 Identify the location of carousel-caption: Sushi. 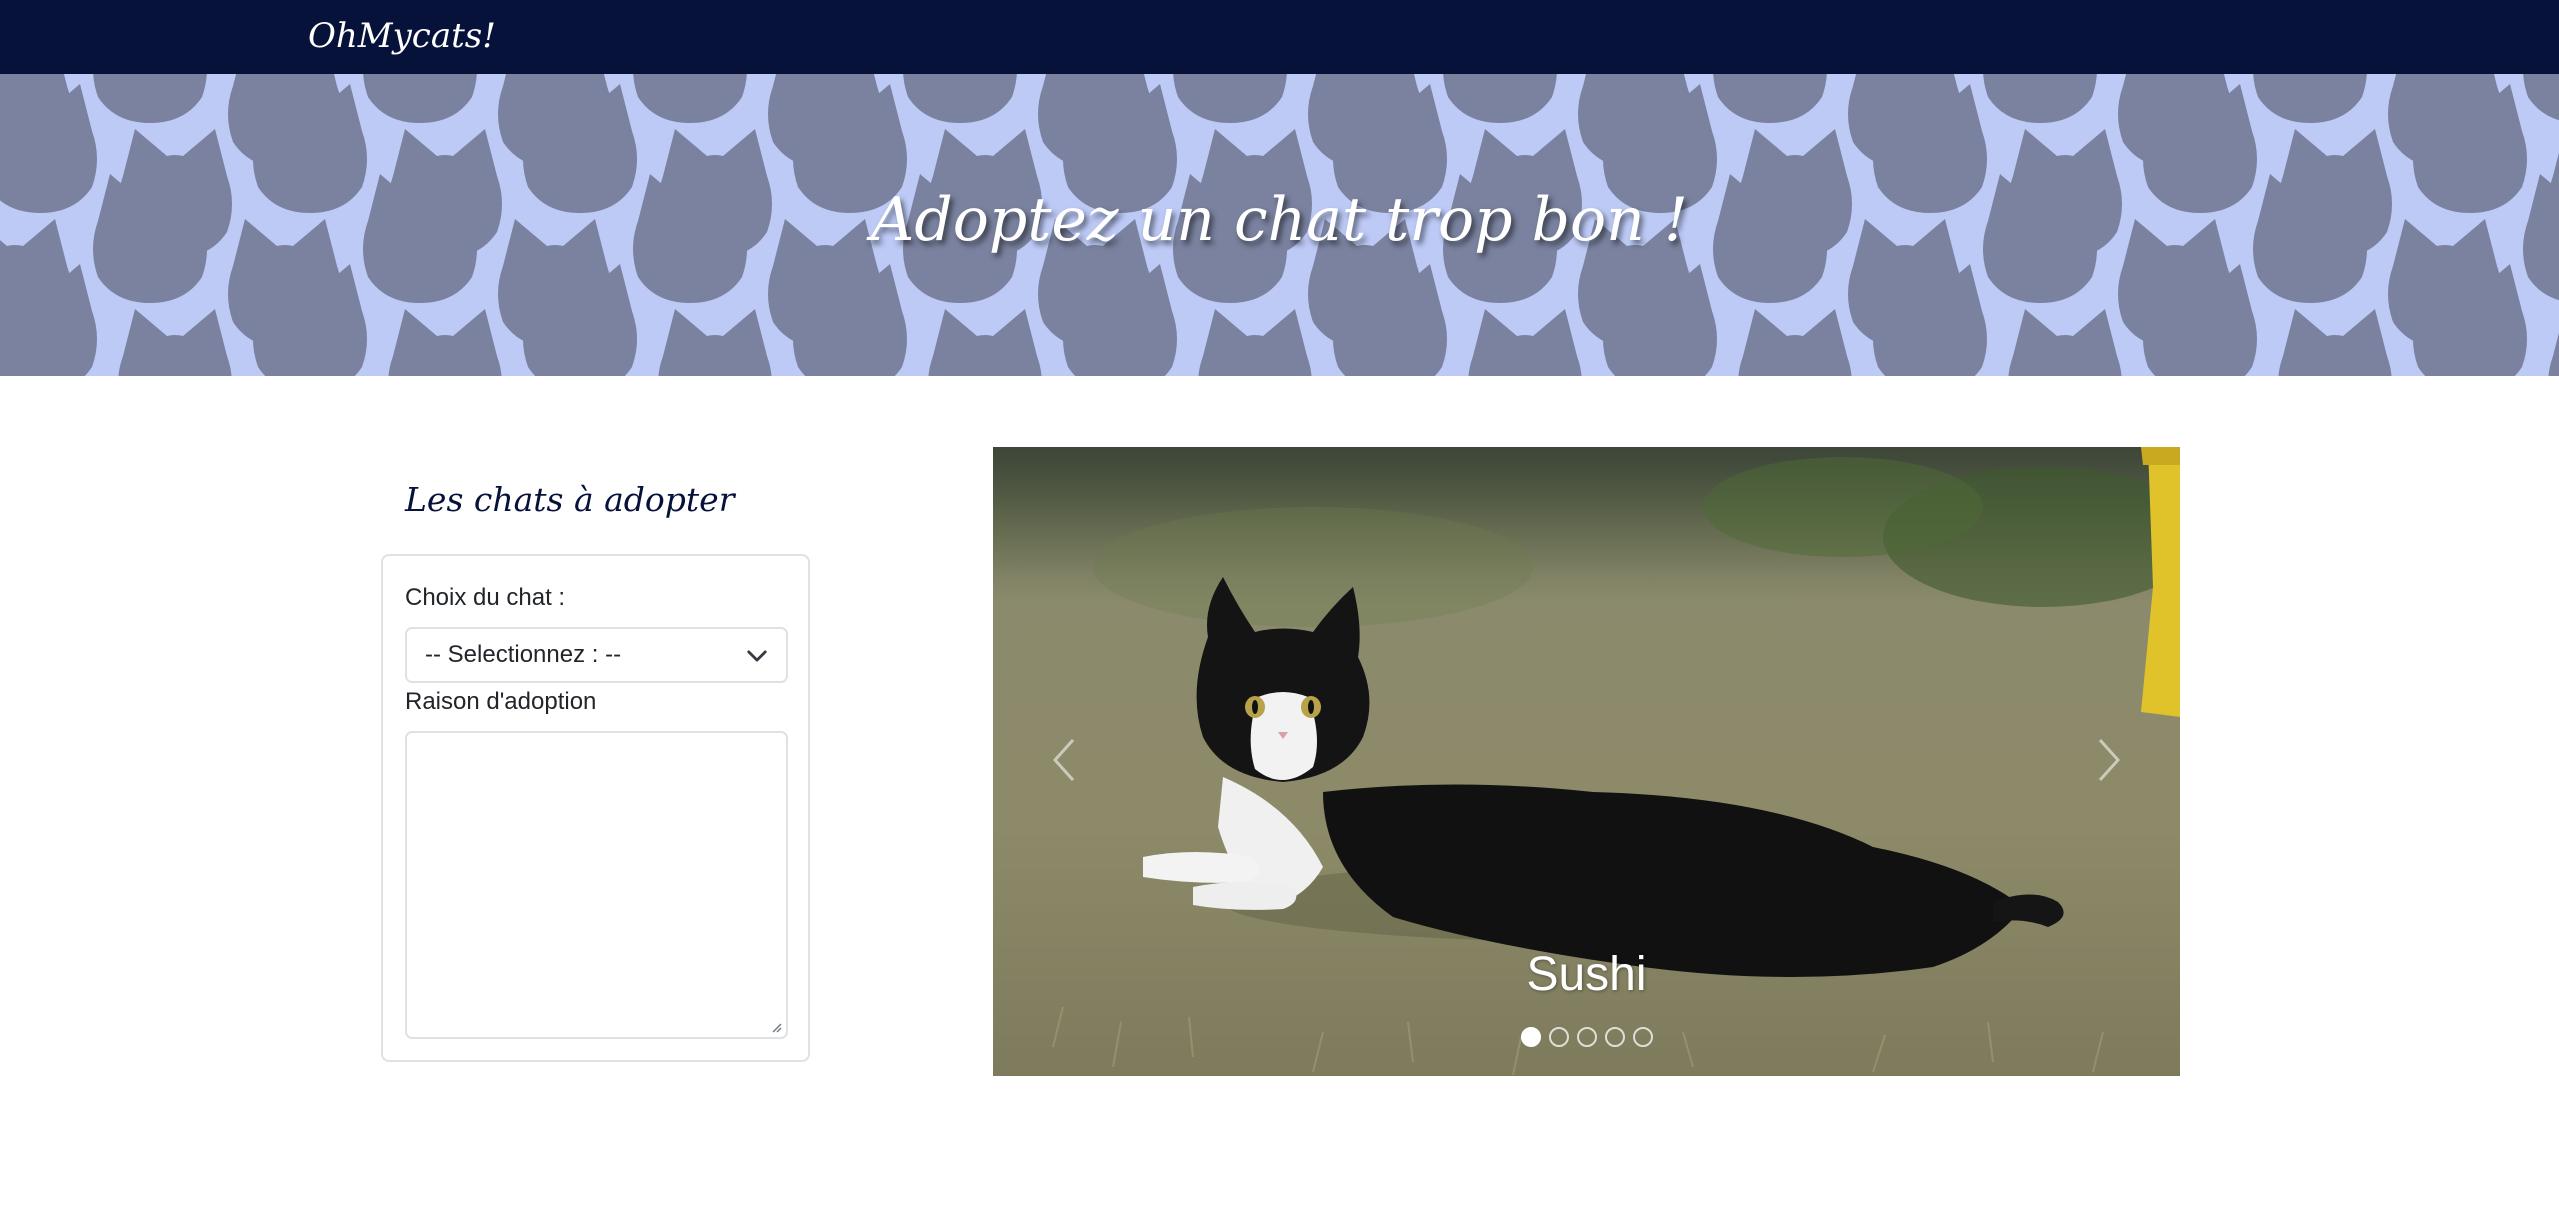
(1586, 974).